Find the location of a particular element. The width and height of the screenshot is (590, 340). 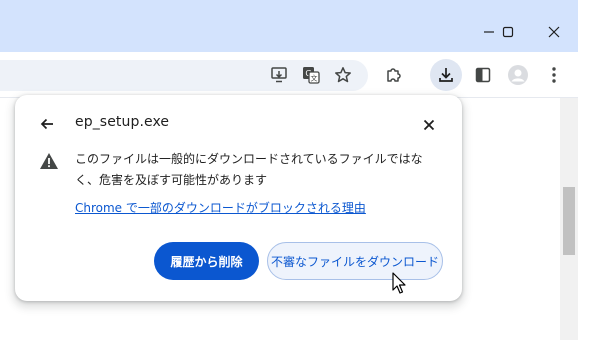

mouse-cursor-icon is located at coordinates (399, 283).